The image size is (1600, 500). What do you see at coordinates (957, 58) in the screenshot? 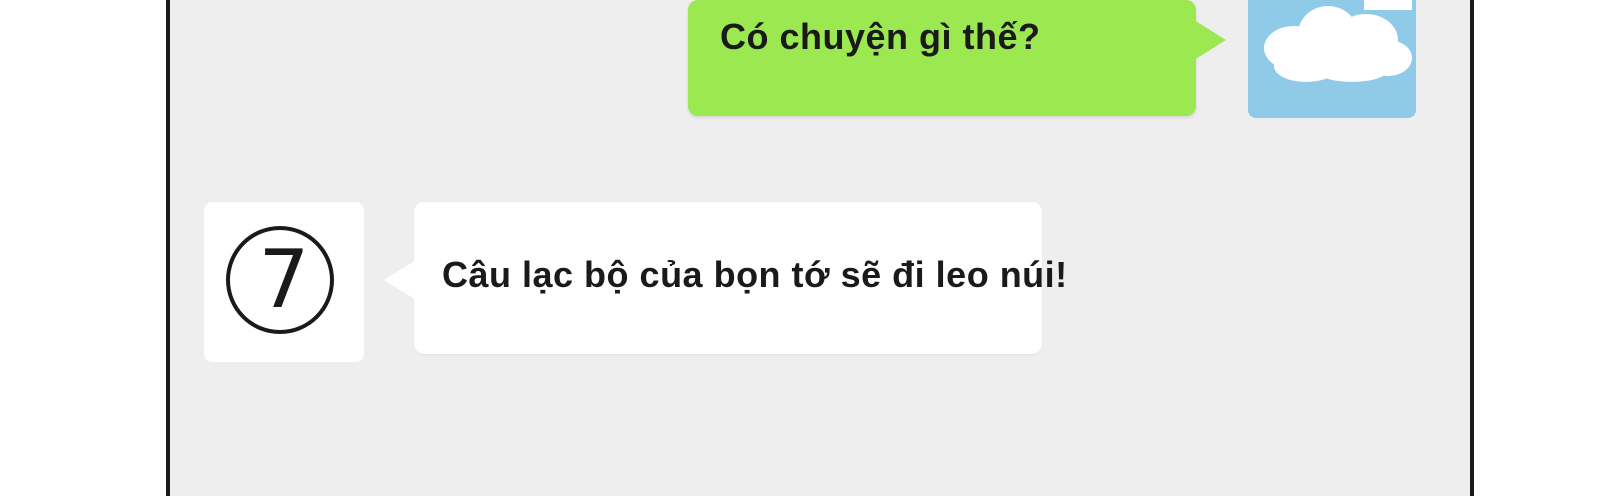
I see `message-bubble-outgoing: Có chuyện gì thế?` at bounding box center [957, 58].